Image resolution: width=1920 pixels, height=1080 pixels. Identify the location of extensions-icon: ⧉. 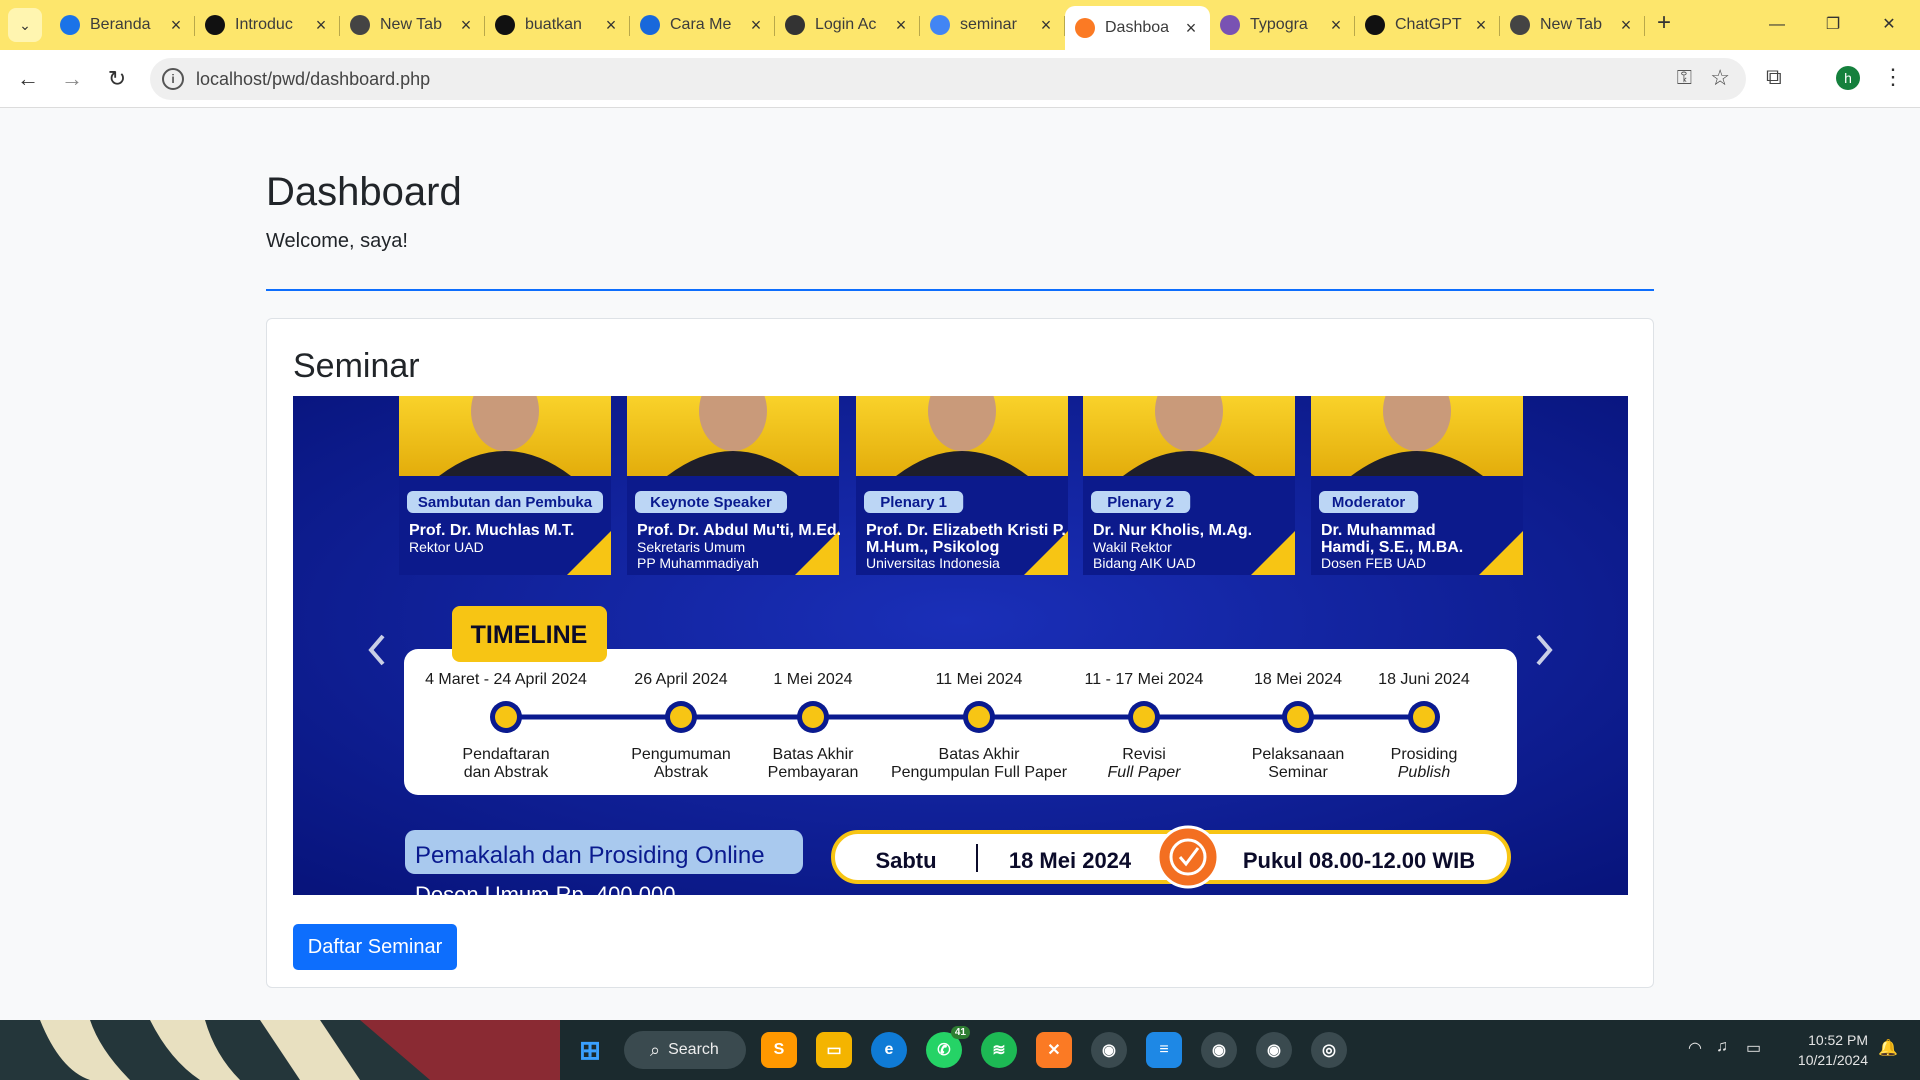
(1774, 77).